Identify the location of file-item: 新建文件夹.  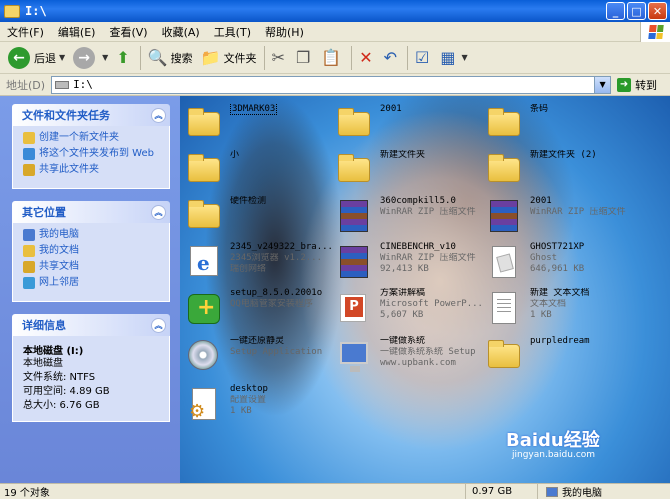
(411, 171).